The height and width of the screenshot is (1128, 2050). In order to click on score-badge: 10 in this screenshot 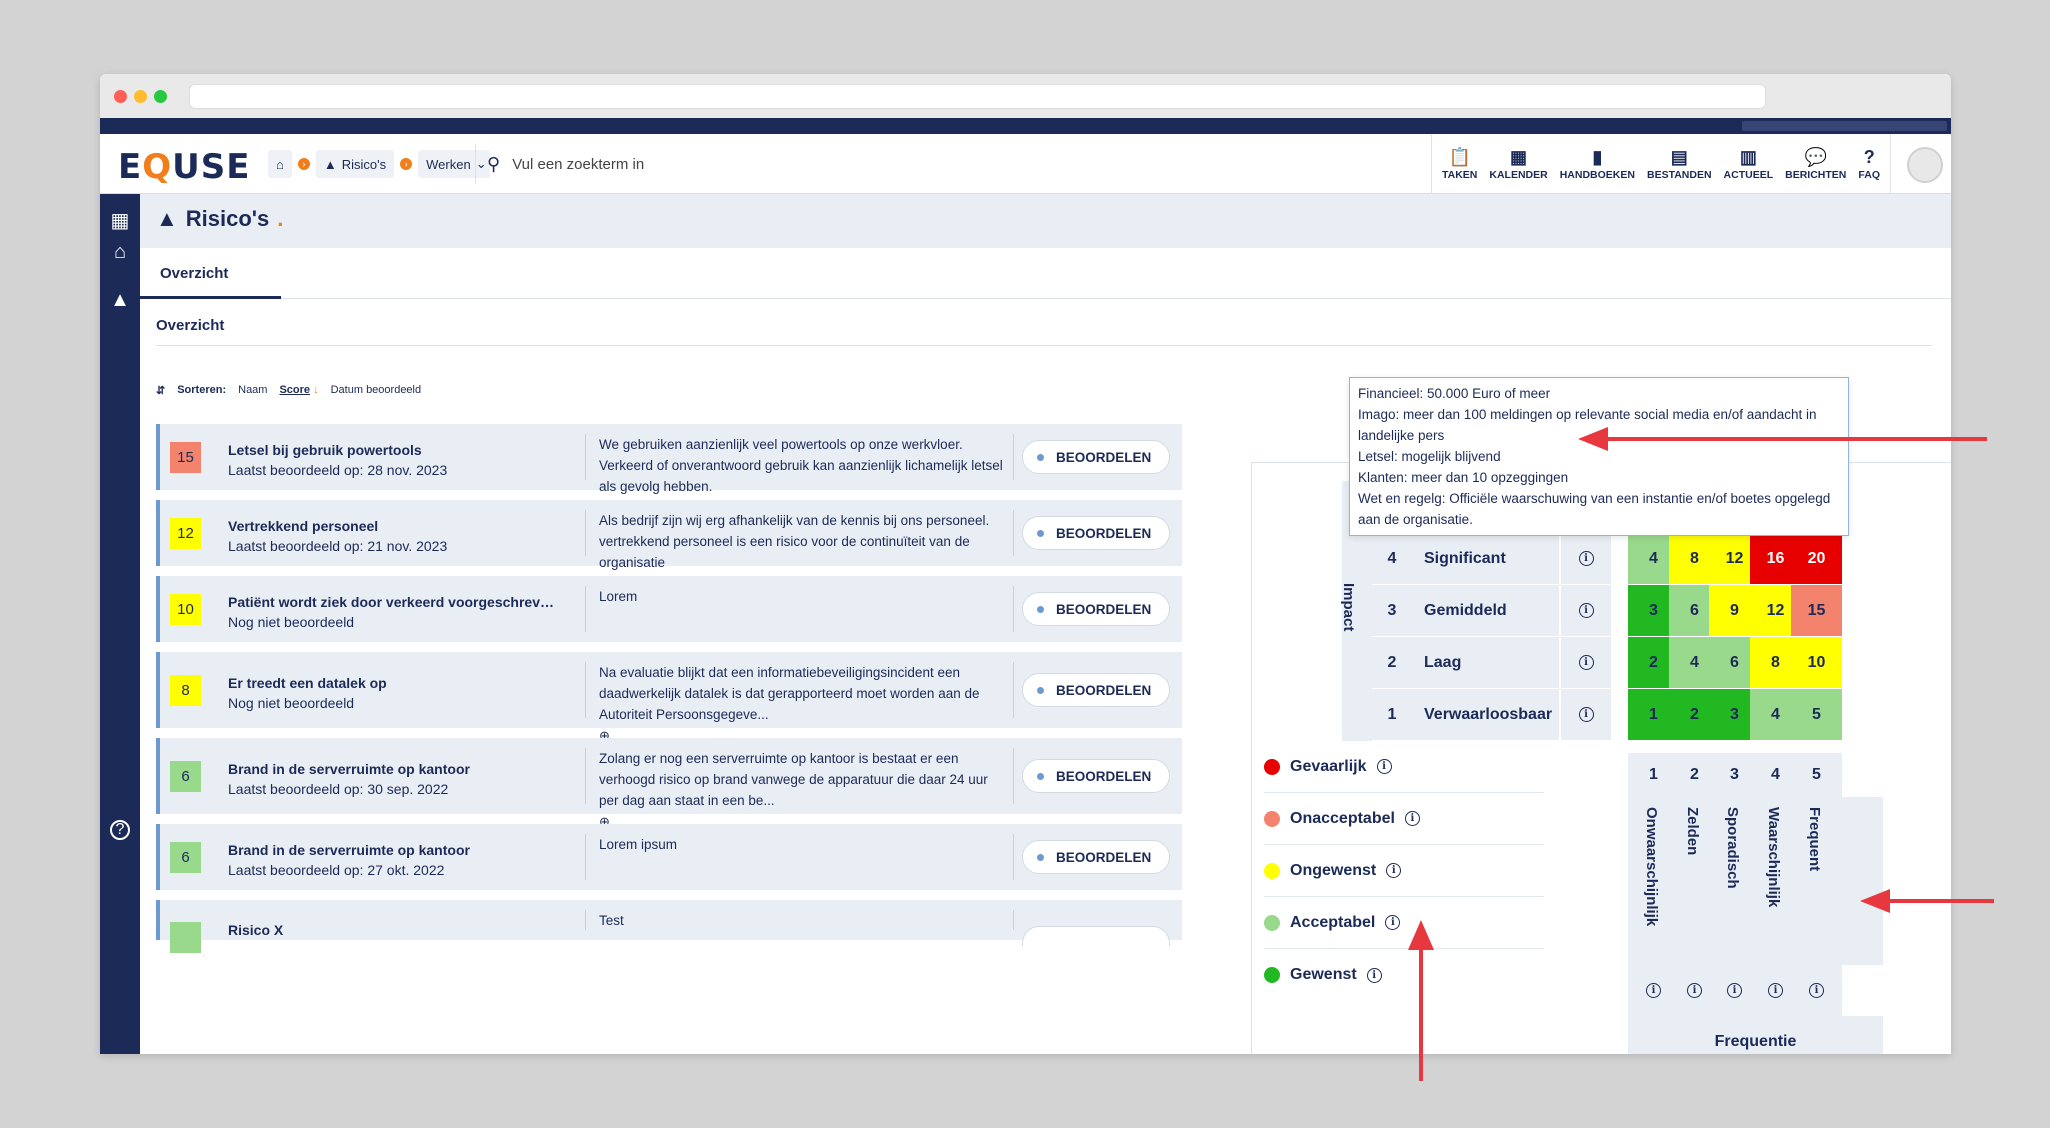, I will do `click(185, 609)`.